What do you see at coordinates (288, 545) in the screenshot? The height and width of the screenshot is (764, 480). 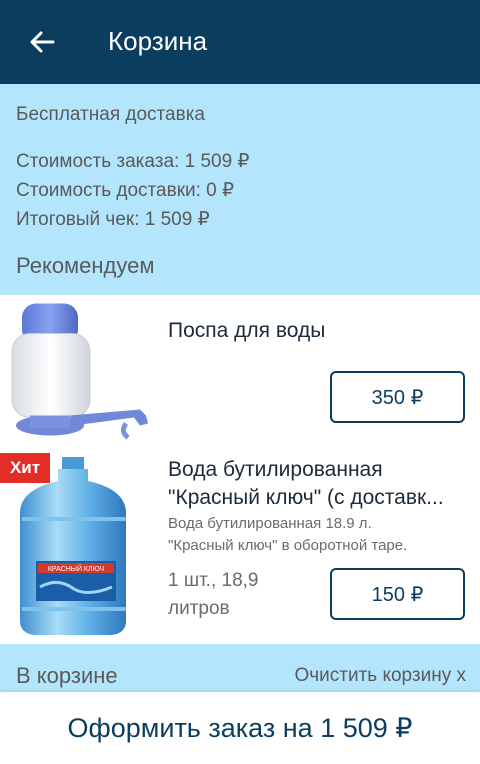 I see `product-description-line2: "Красный ключ" в оборотной таре.` at bounding box center [288, 545].